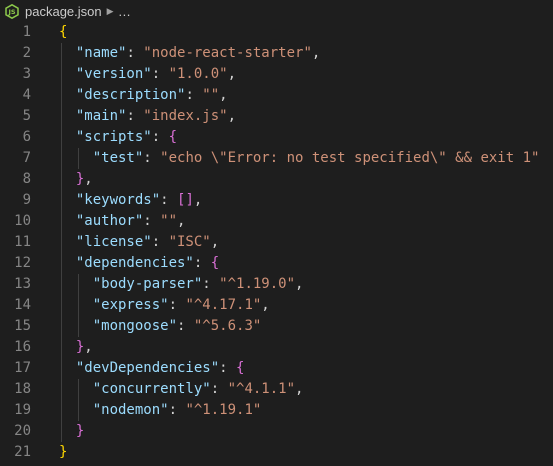 The image size is (553, 466). Describe the element at coordinates (276, 263) in the screenshot. I see `code-line: 12 "dependencies": {` at that location.